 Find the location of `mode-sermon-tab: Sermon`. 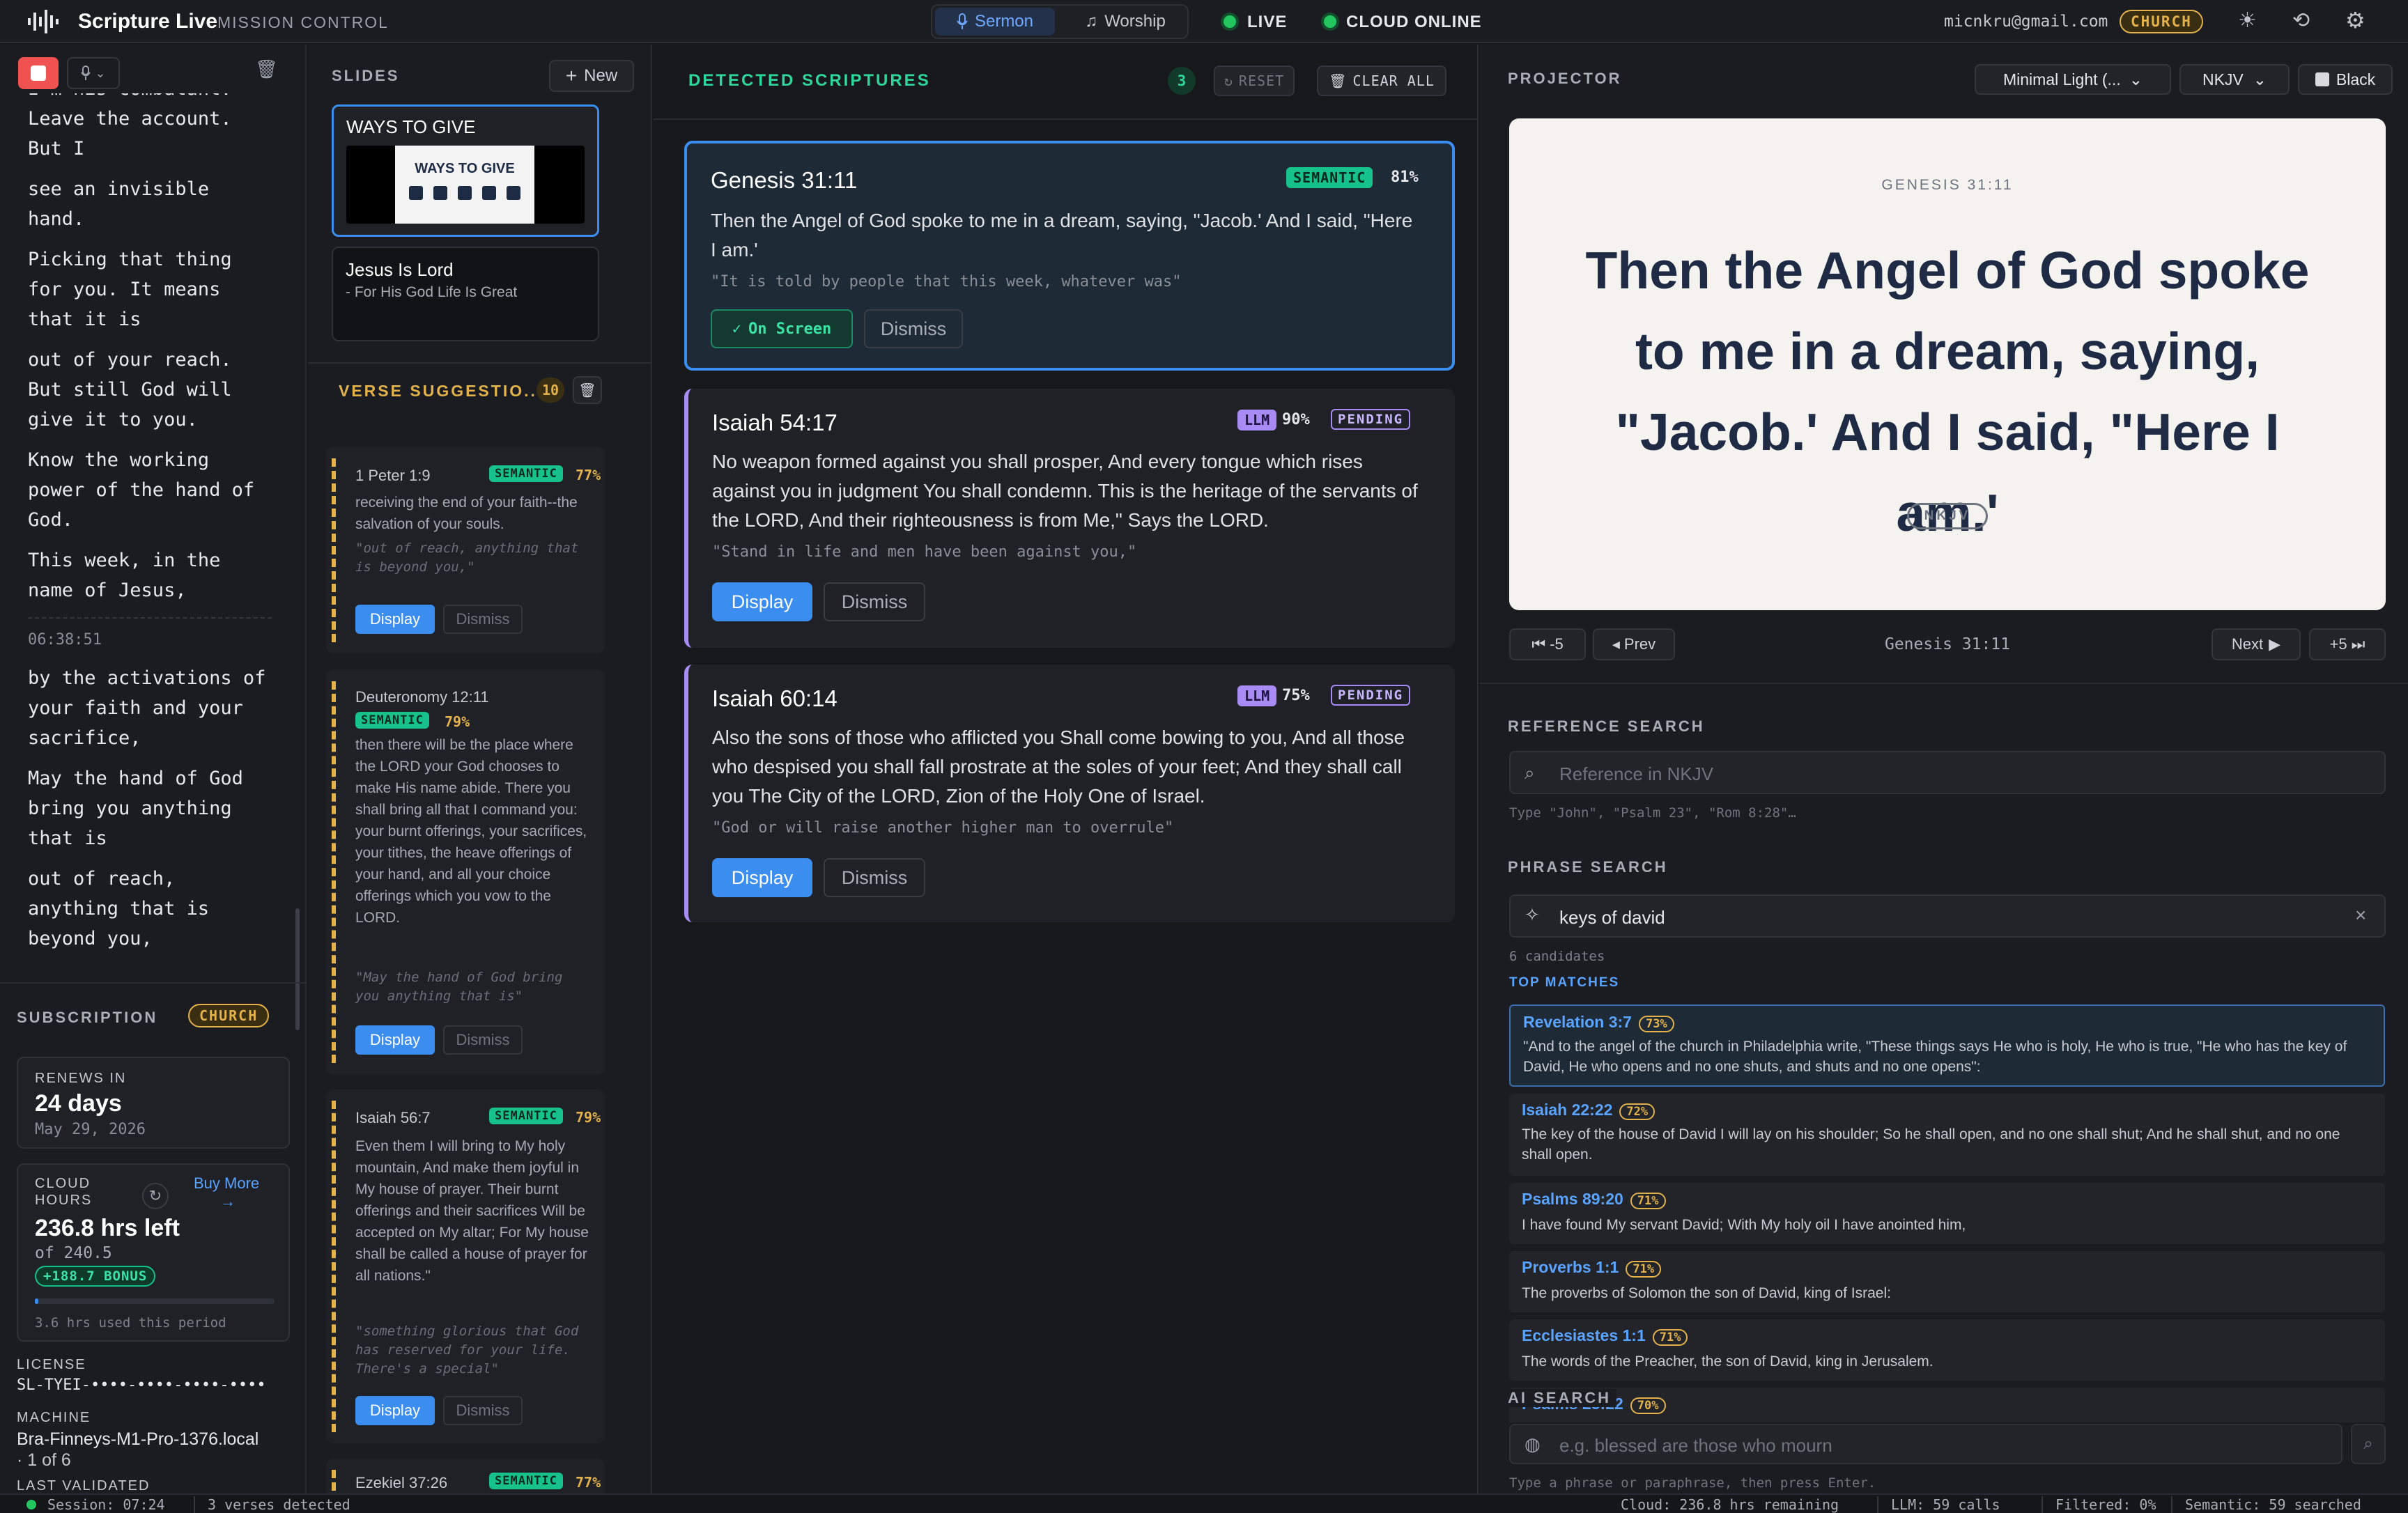

mode-sermon-tab: Sermon is located at coordinates (995, 22).